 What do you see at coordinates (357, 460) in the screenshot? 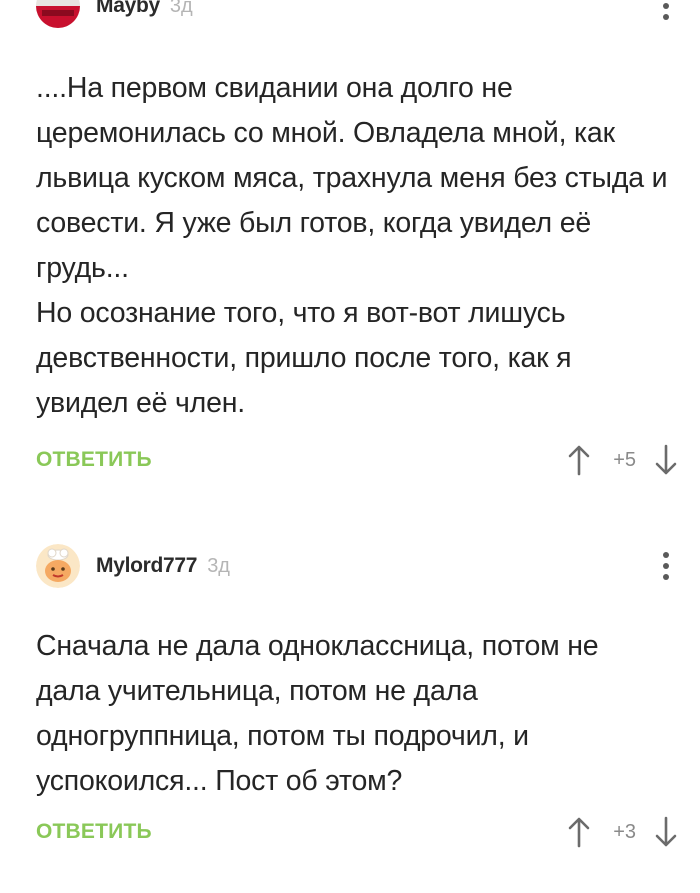
I see `comment-actions: ОТВЕТИТЬ +5` at bounding box center [357, 460].